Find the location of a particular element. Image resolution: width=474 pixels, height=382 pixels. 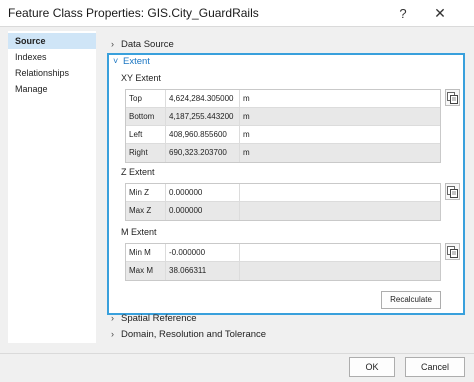

cancel-button: Cancel is located at coordinates (435, 367).